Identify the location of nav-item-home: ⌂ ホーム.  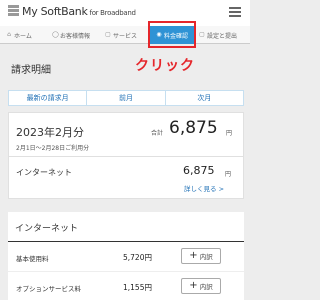
(26, 35).